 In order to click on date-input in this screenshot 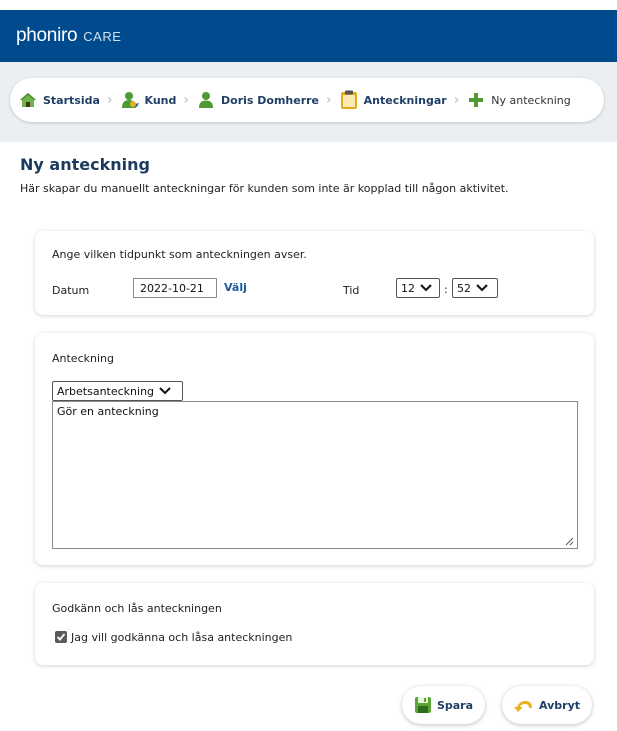, I will do `click(175, 288)`.